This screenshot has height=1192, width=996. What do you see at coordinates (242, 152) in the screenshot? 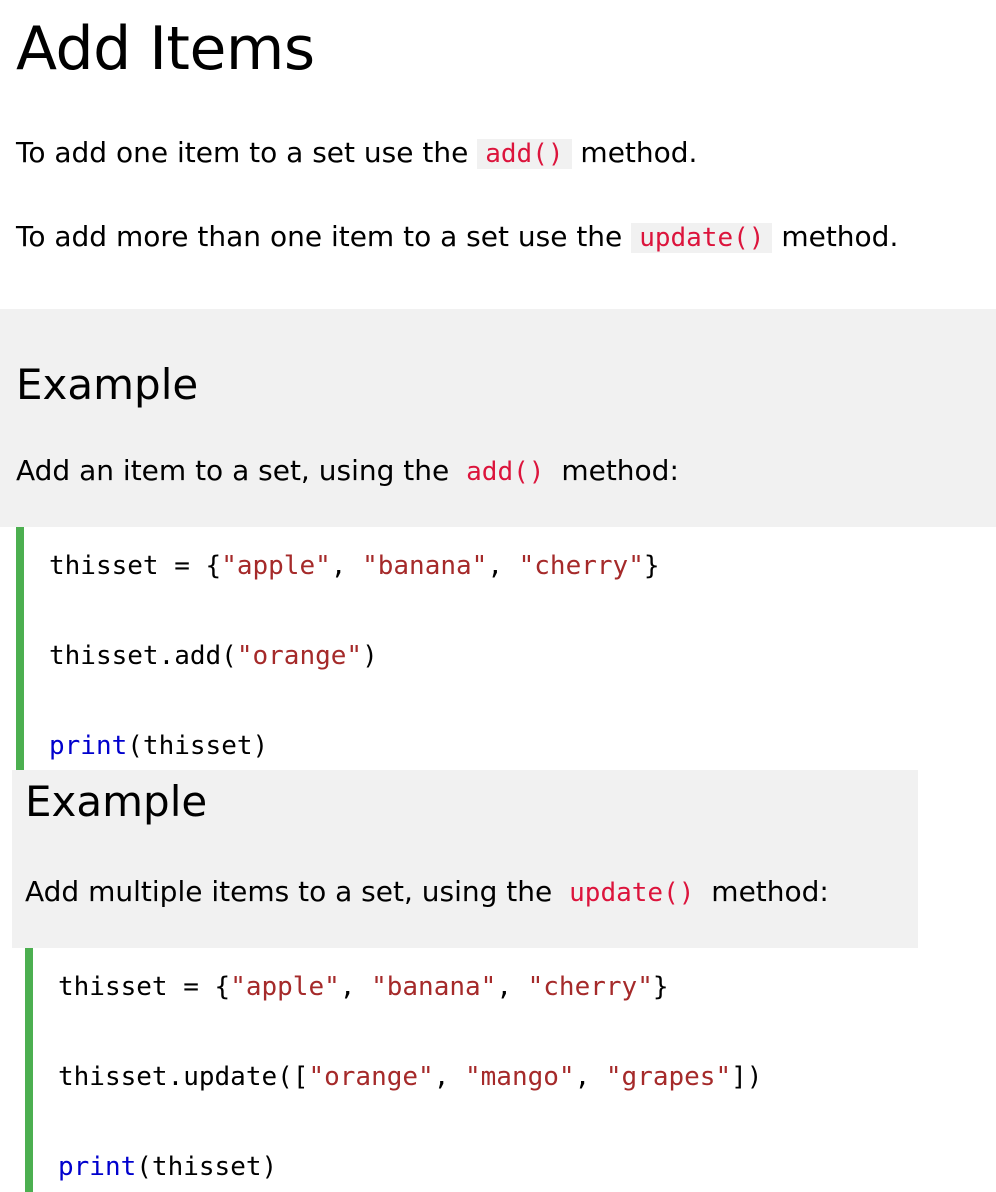
I see `para-text: To add one item to a set use the` at bounding box center [242, 152].